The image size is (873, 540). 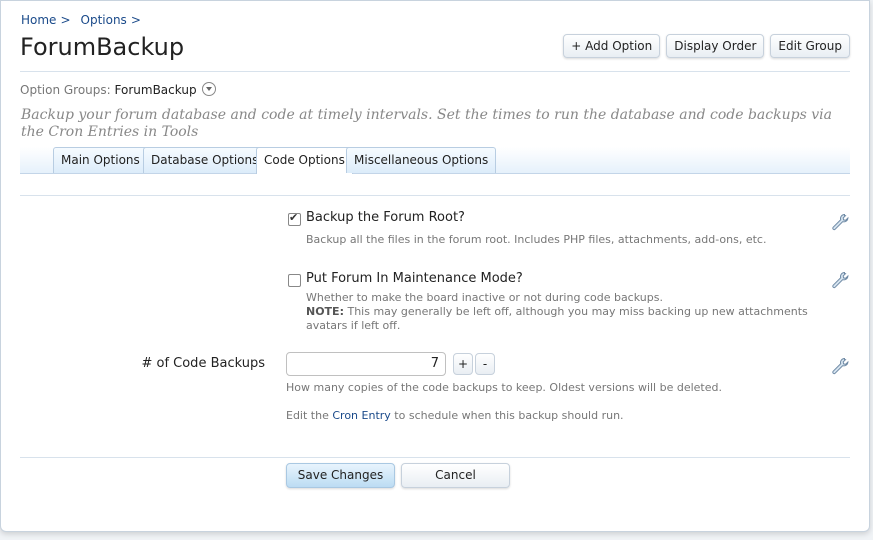 I want to click on display-order-button: Display Order, so click(x=715, y=46).